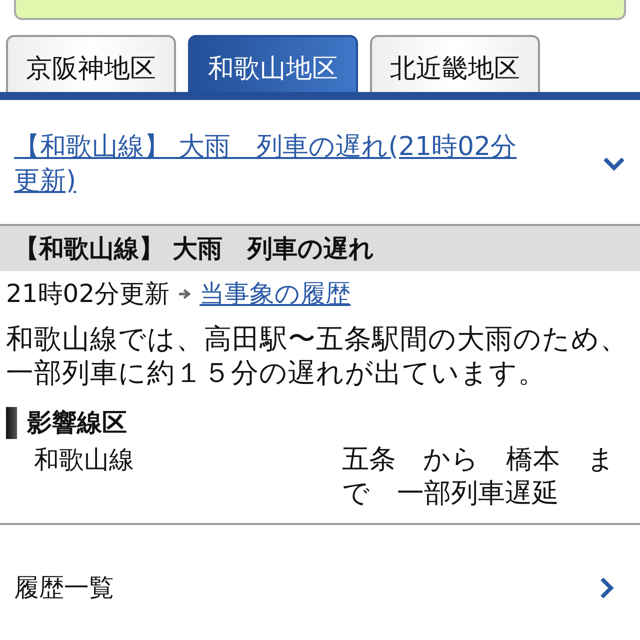  I want to click on line-name: 和歌山線, so click(84, 460).